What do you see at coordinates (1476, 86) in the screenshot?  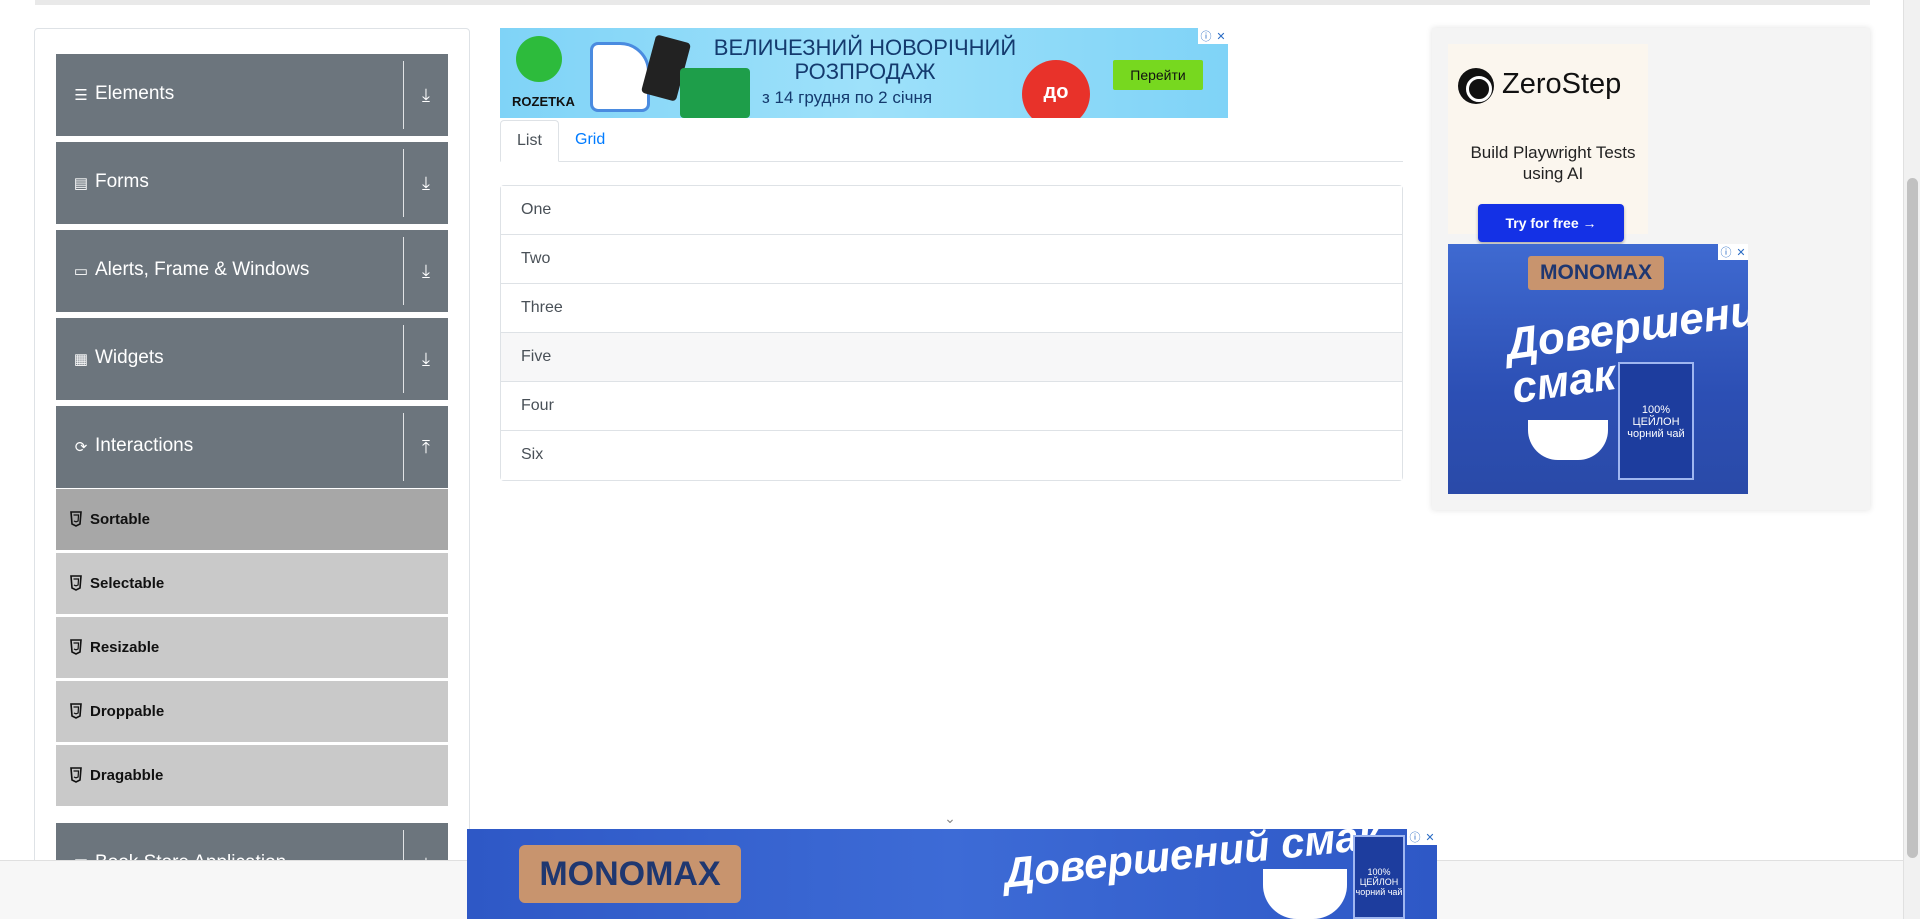 I see `zerostep-logo-icon` at bounding box center [1476, 86].